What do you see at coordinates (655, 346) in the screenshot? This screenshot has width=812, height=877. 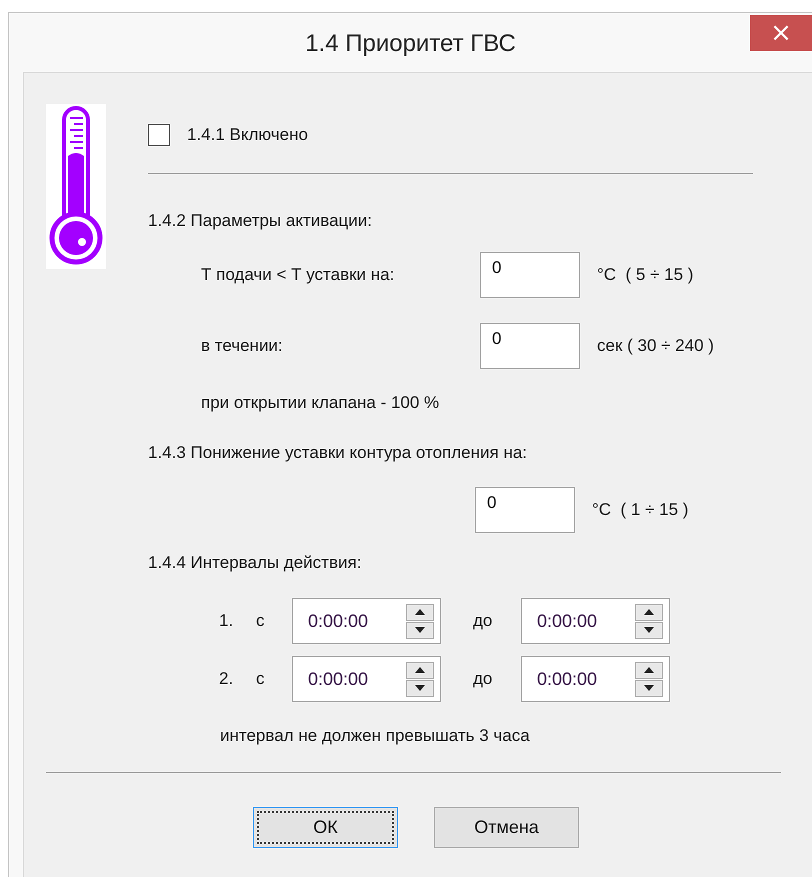 I see `unit-range-label: сек ( 30 ÷ 240 )` at bounding box center [655, 346].